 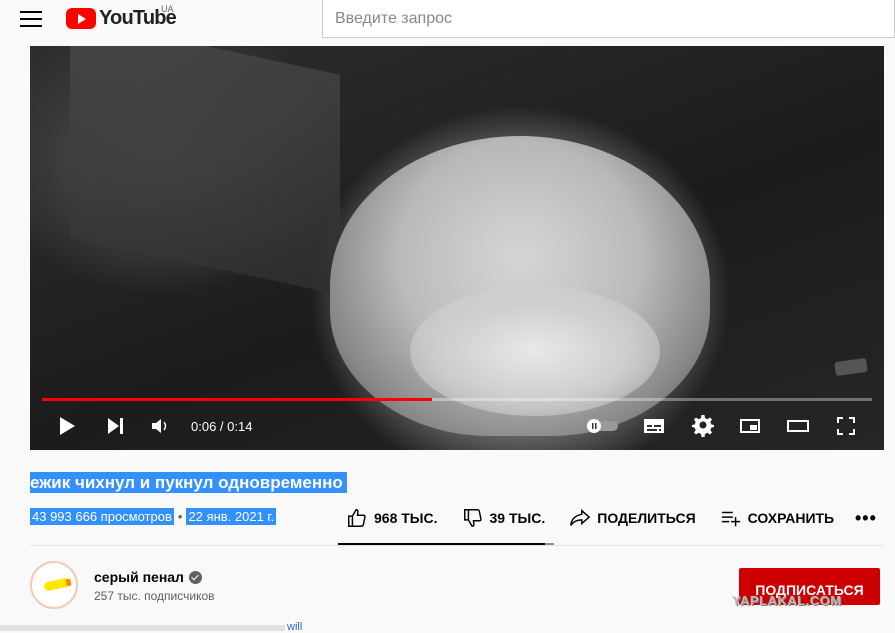 What do you see at coordinates (787, 600) in the screenshot?
I see `watermark: YAPLAKAL.COM` at bounding box center [787, 600].